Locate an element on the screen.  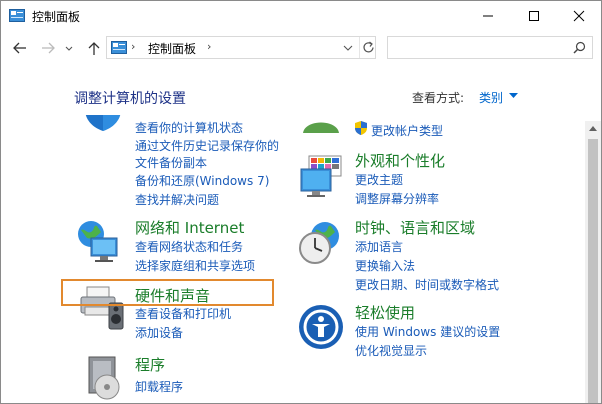
minimize-button is located at coordinates (488, 16).